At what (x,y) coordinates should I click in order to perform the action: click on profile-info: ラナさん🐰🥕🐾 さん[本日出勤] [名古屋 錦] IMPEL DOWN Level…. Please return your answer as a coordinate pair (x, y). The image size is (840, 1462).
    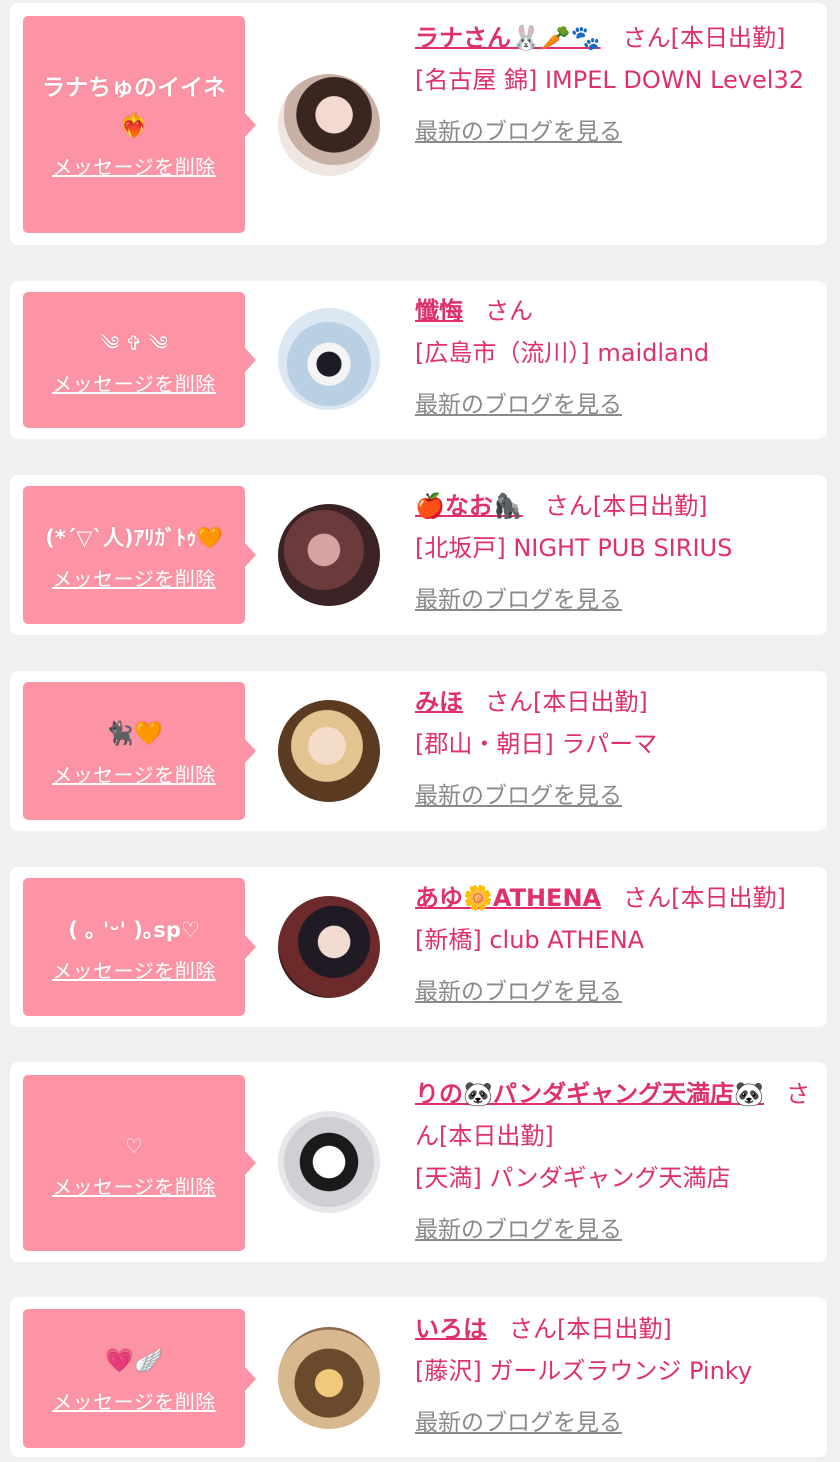
    Looking at the image, I should click on (615, 85).